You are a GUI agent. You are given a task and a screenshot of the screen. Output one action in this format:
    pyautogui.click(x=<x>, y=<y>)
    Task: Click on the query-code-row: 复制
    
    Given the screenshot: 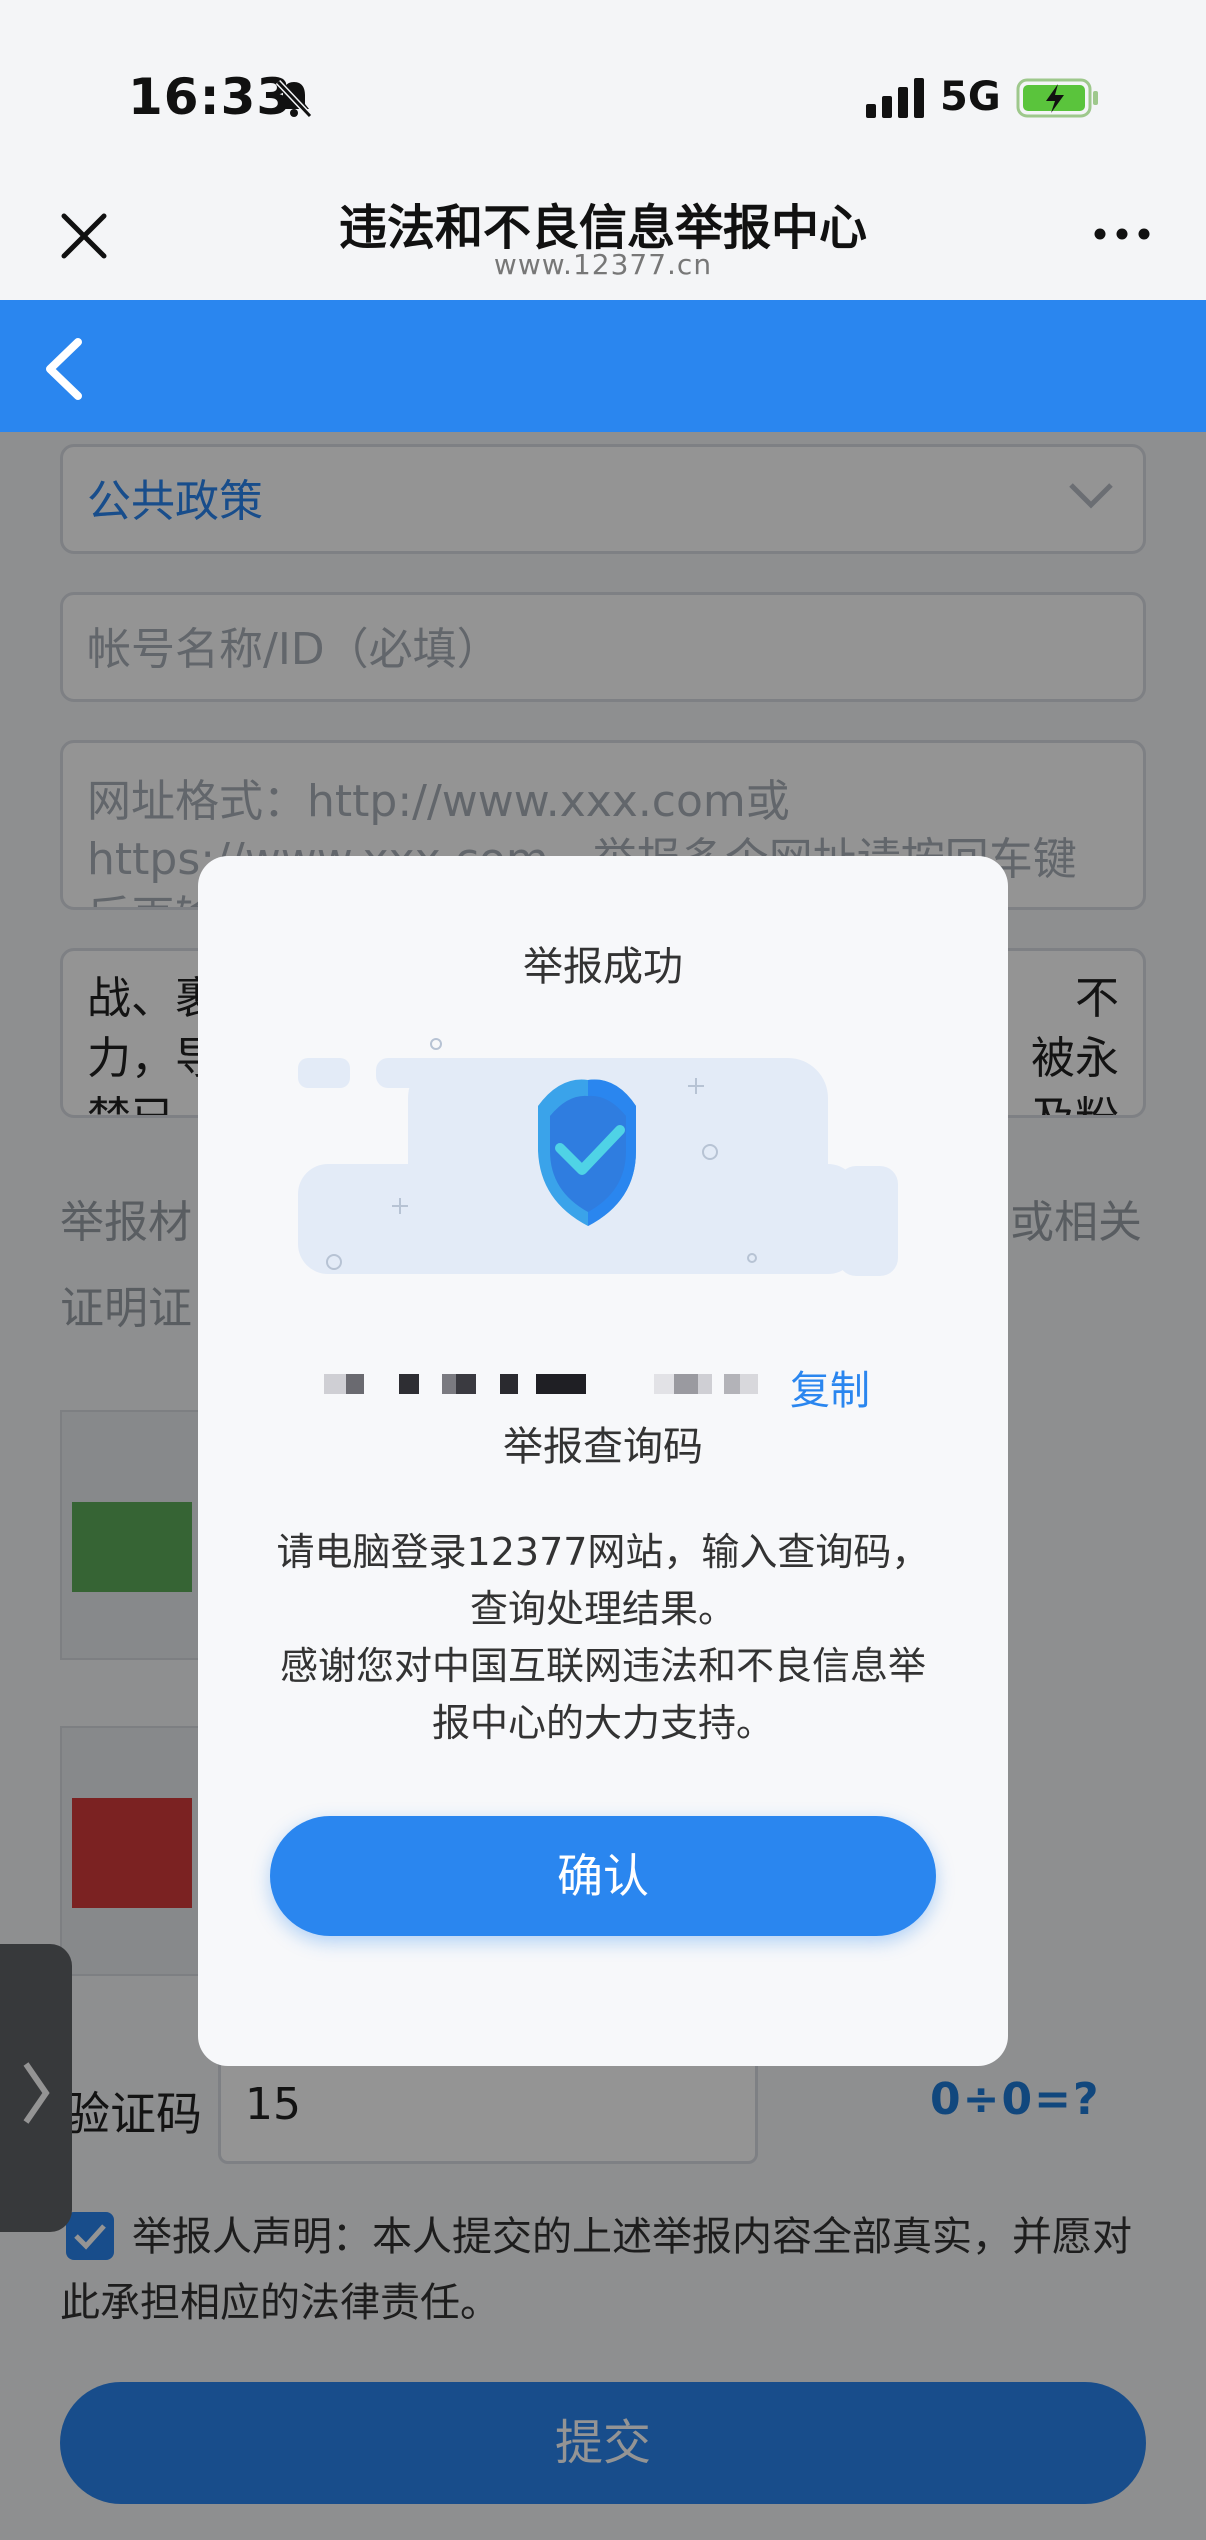 What is the action you would take?
    pyautogui.click(x=603, y=1388)
    